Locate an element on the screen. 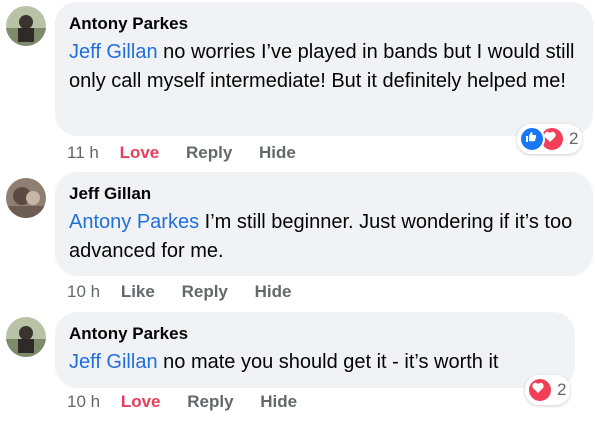  mention-link: Antony Parkes is located at coordinates (134, 222).